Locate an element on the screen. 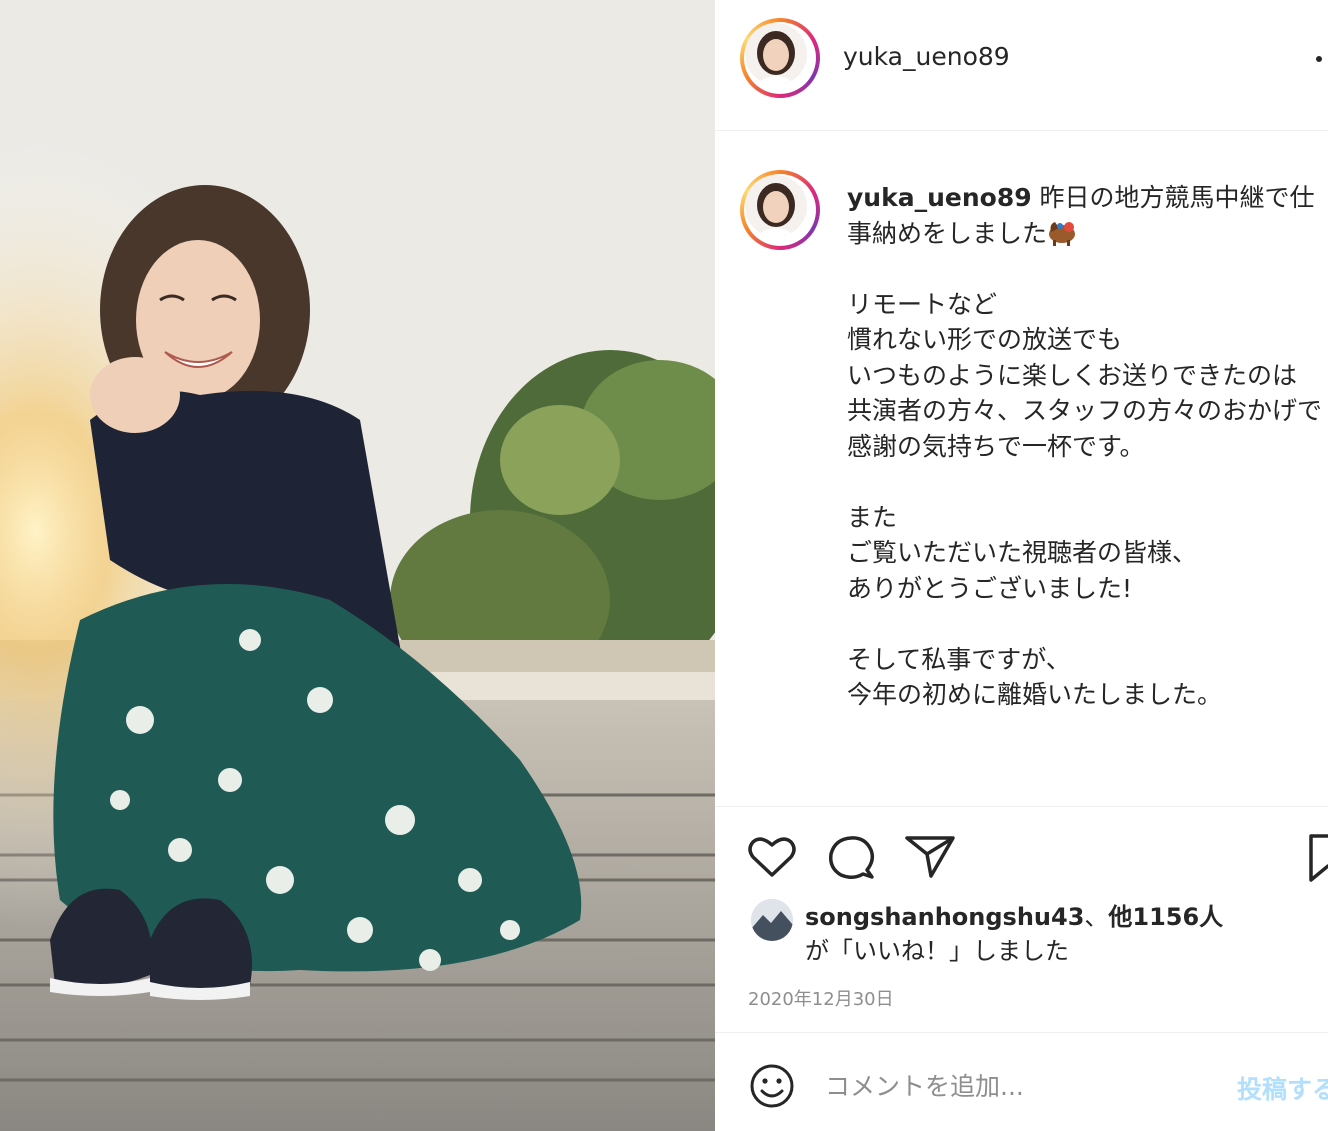 This screenshot has width=1328, height=1131. emoji-icon is located at coordinates (772, 1086).